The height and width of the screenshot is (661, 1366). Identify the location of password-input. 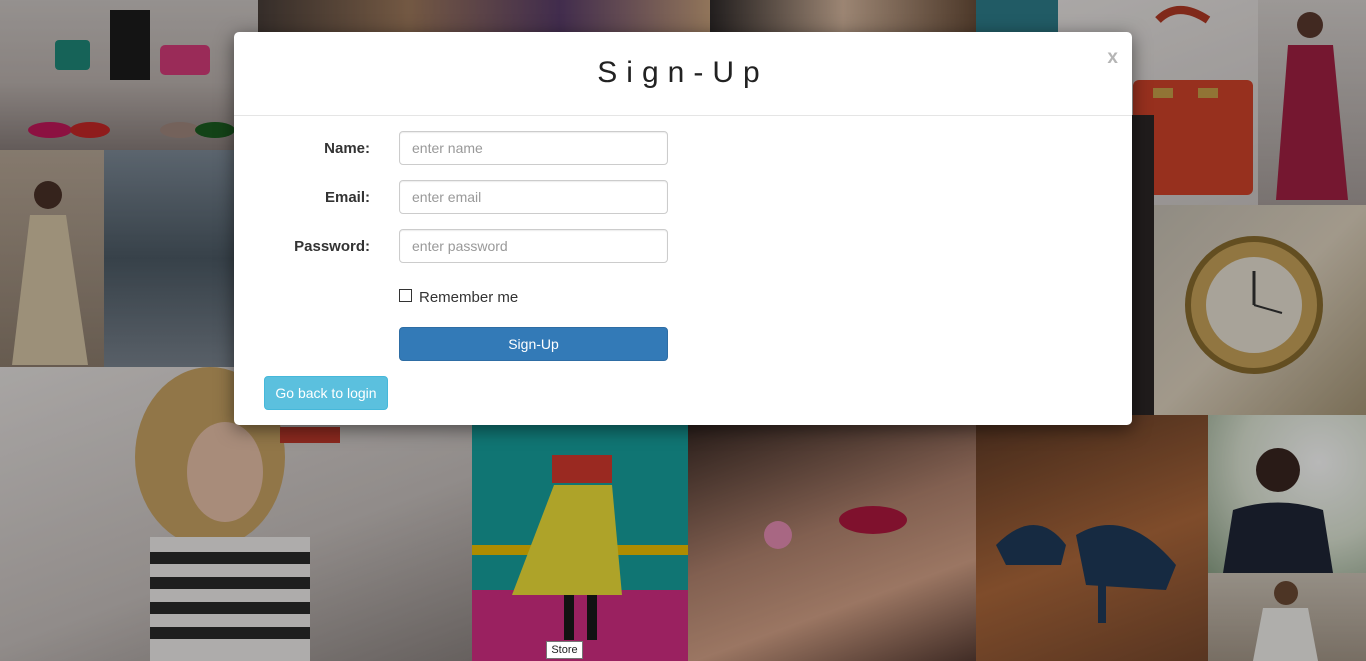
(533, 246).